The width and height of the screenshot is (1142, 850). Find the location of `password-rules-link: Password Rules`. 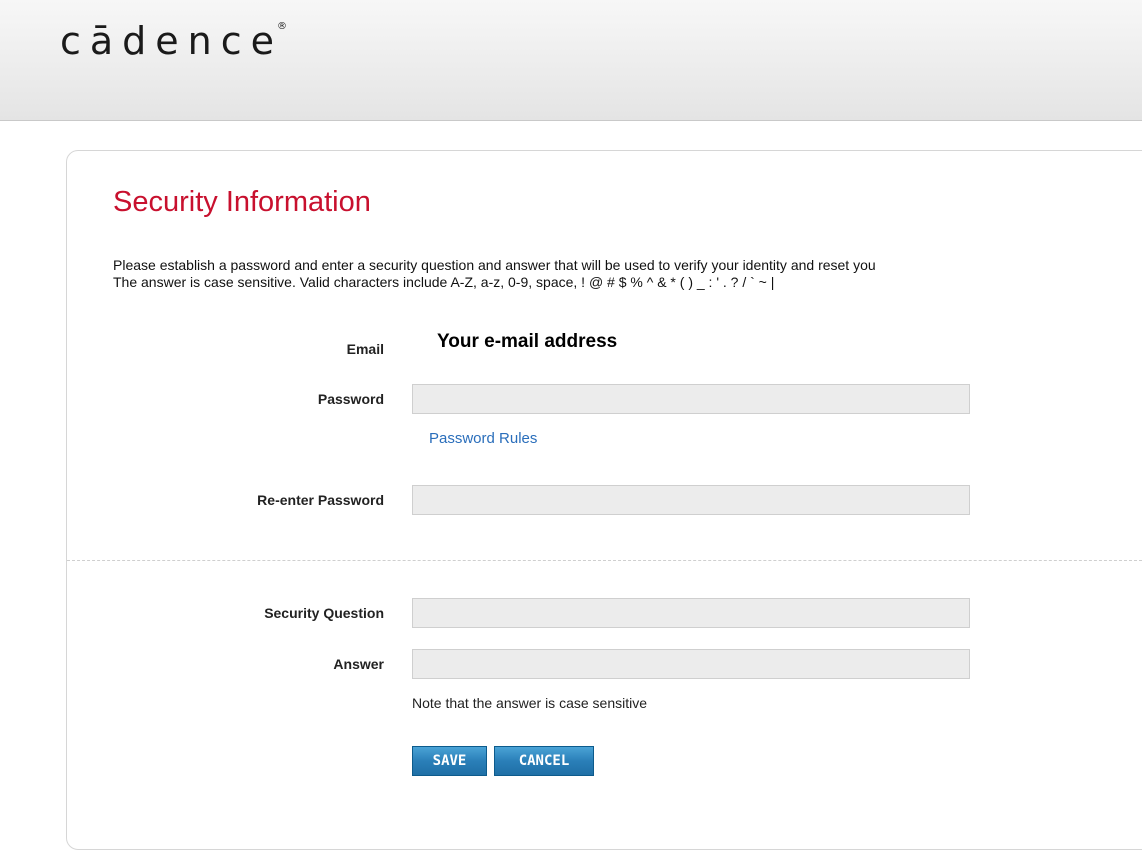

password-rules-link: Password Rules is located at coordinates (483, 438).